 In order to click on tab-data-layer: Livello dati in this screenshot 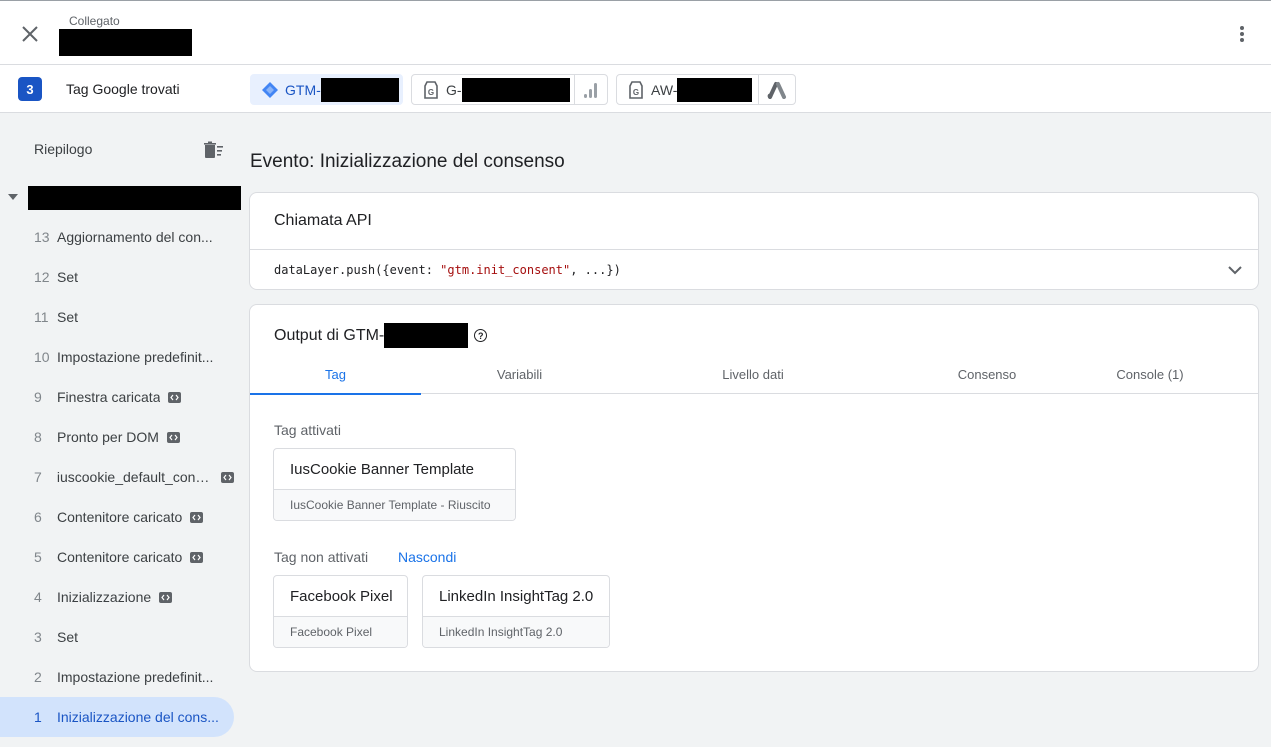, I will do `click(753, 374)`.